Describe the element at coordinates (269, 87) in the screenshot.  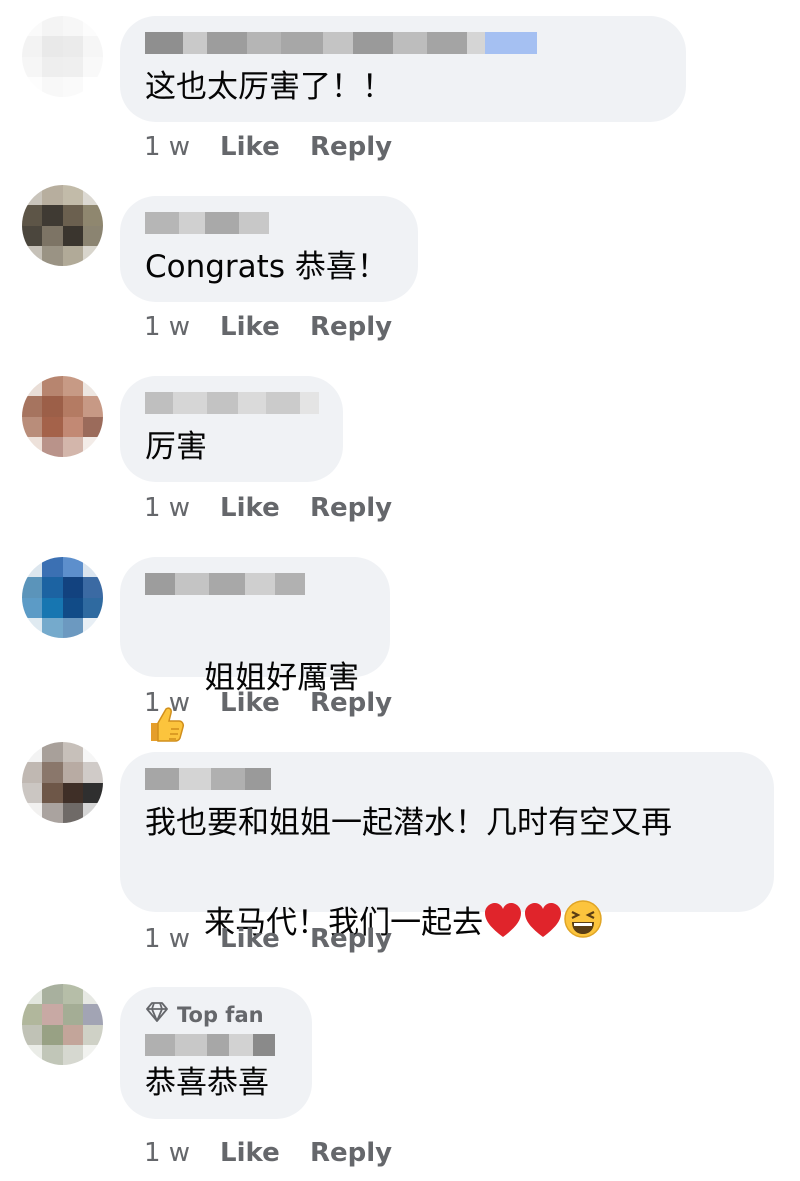
I see `comment-text: 这也太厉害了！！` at that location.